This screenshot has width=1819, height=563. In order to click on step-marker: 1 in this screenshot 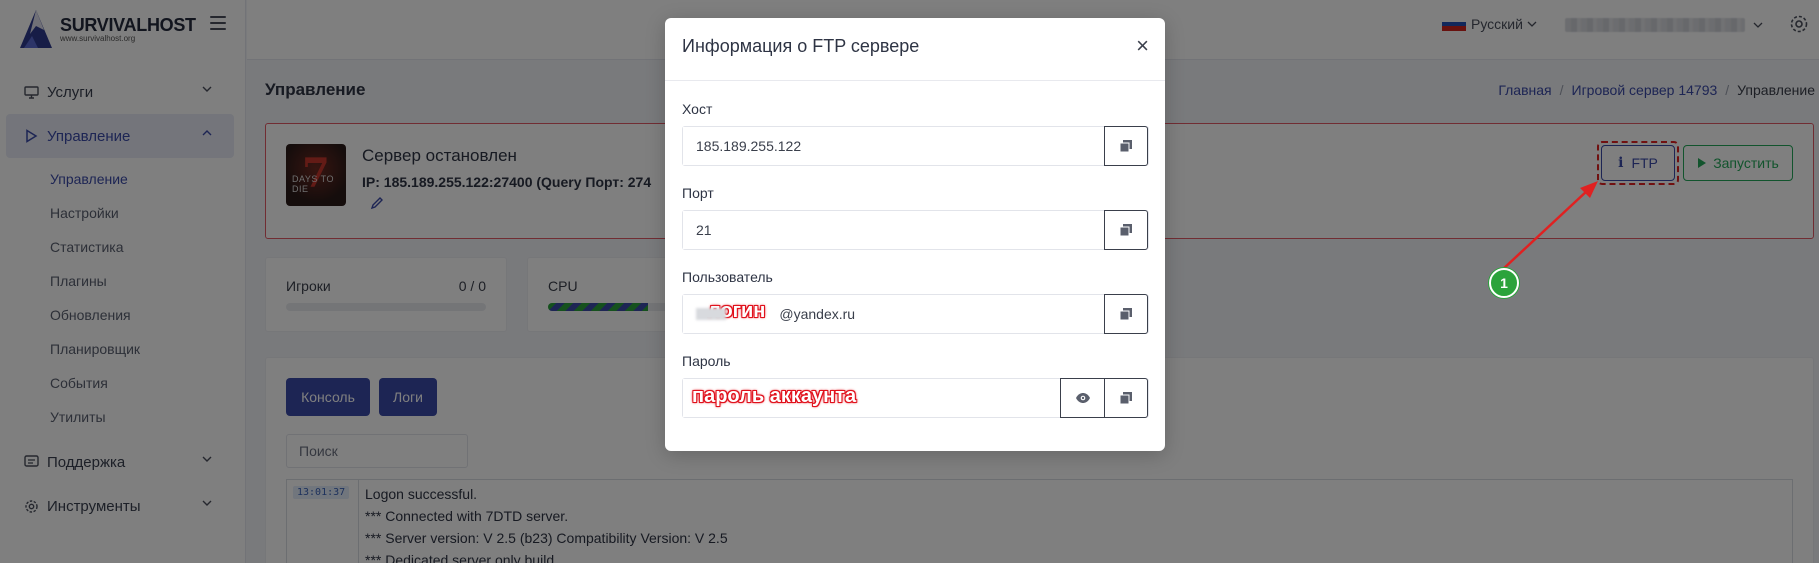, I will do `click(1504, 283)`.